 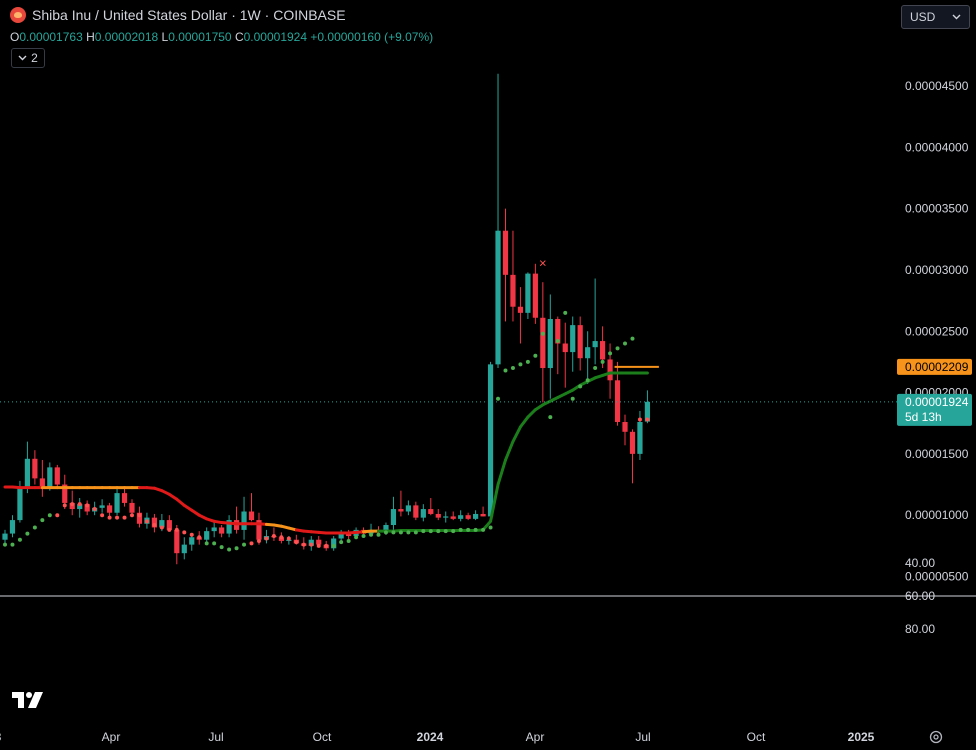 I want to click on time-axis: 2023 Apr Jul Oct 2024 Apr Jul Oct 2025, so click(x=437, y=737).